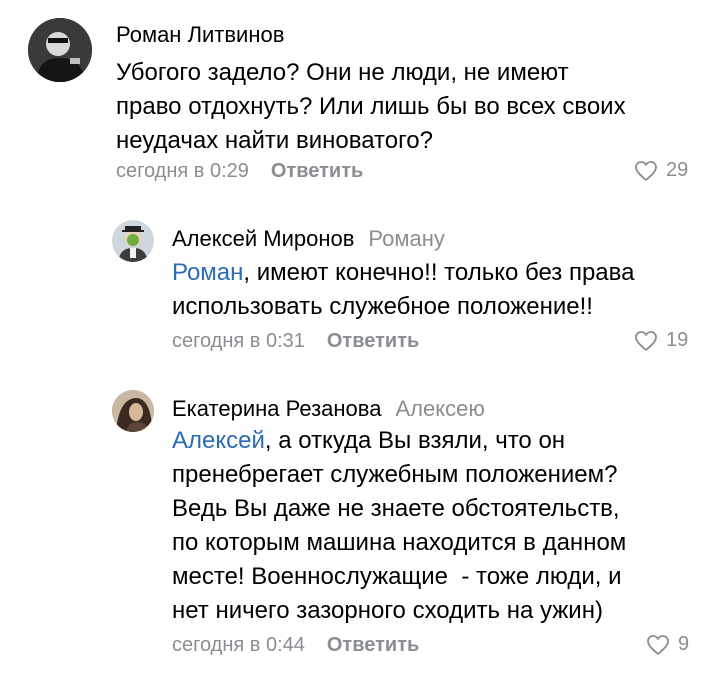 The width and height of the screenshot is (719, 692). What do you see at coordinates (275, 140) in the screenshot?
I see `comment-text-line: неудачах найти виноватого?` at bounding box center [275, 140].